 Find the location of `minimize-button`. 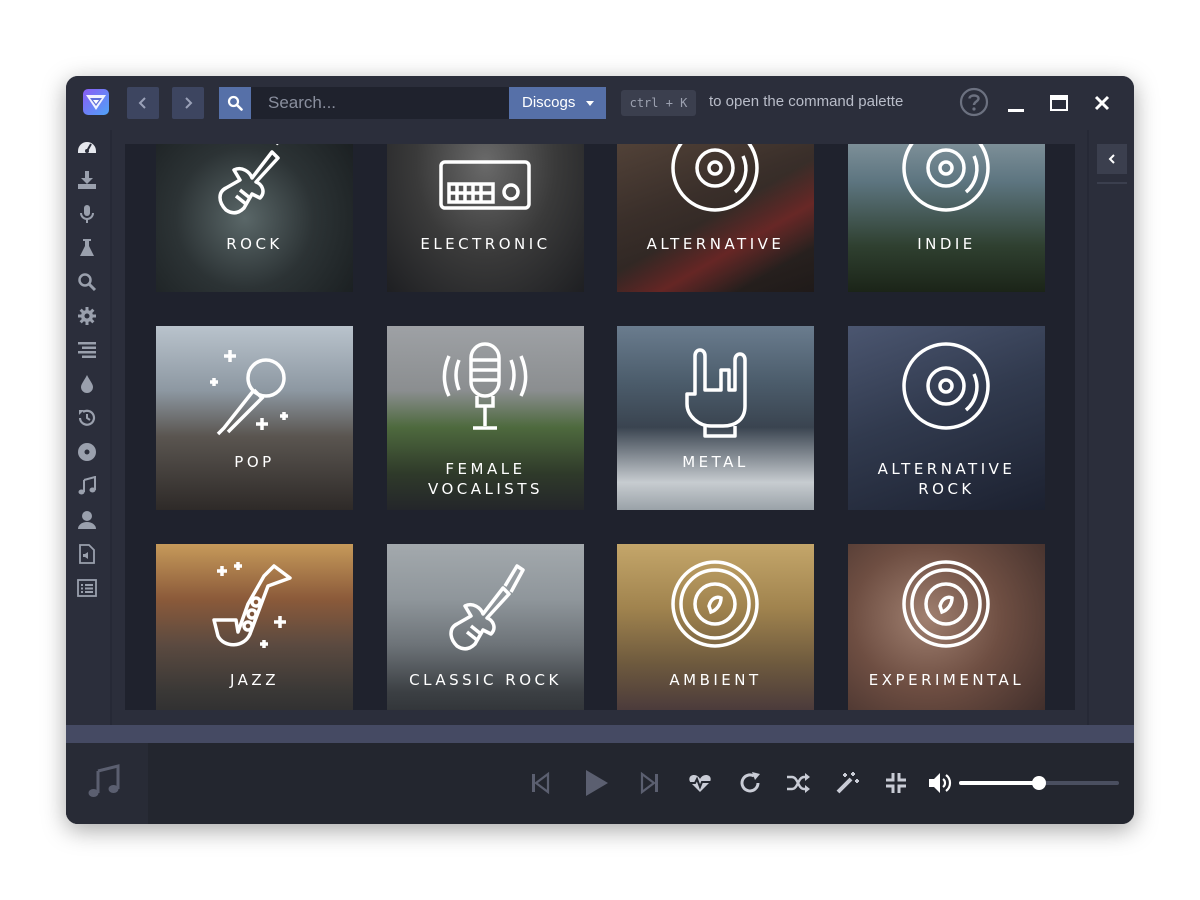

minimize-button is located at coordinates (1016, 103).